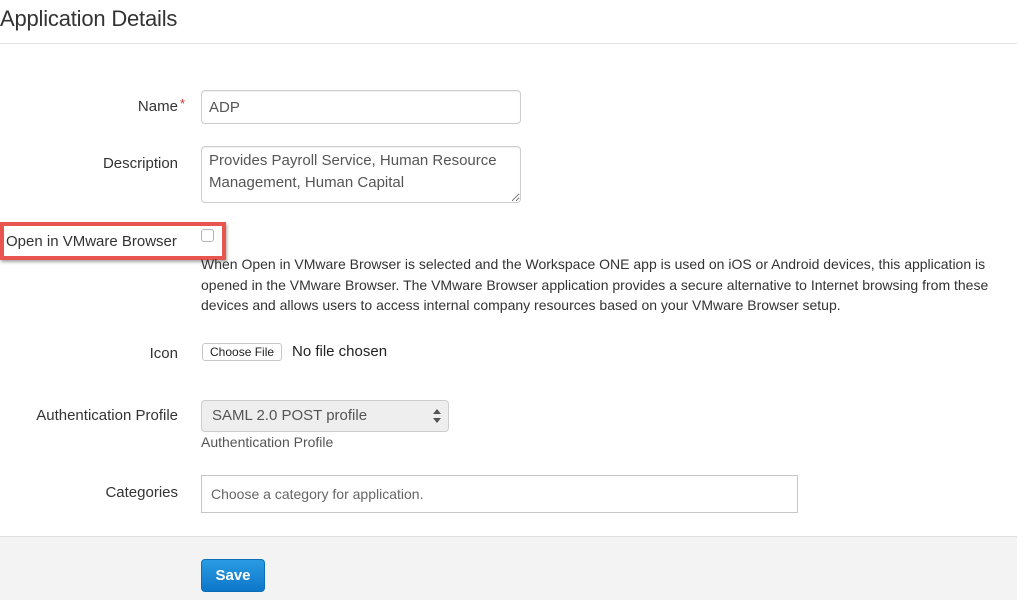 The height and width of the screenshot is (600, 1024). Describe the element at coordinates (107, 415) in the screenshot. I see `auth-profile-label: Authentication Profile` at that location.